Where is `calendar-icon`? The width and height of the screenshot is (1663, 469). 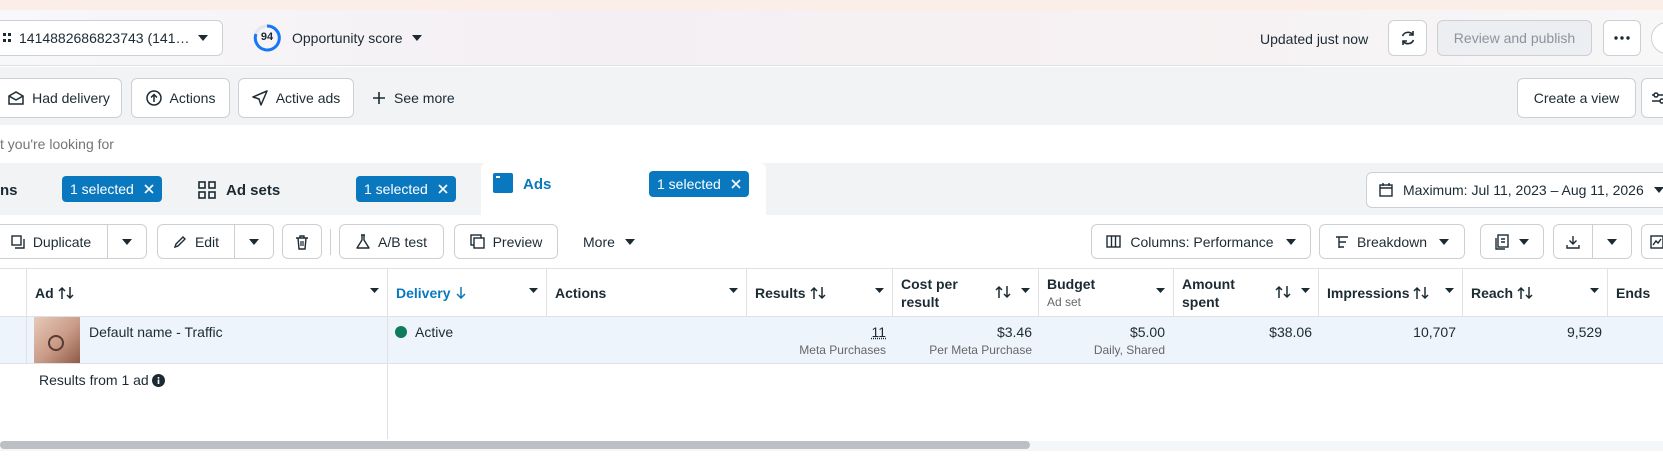
calendar-icon is located at coordinates (1386, 190).